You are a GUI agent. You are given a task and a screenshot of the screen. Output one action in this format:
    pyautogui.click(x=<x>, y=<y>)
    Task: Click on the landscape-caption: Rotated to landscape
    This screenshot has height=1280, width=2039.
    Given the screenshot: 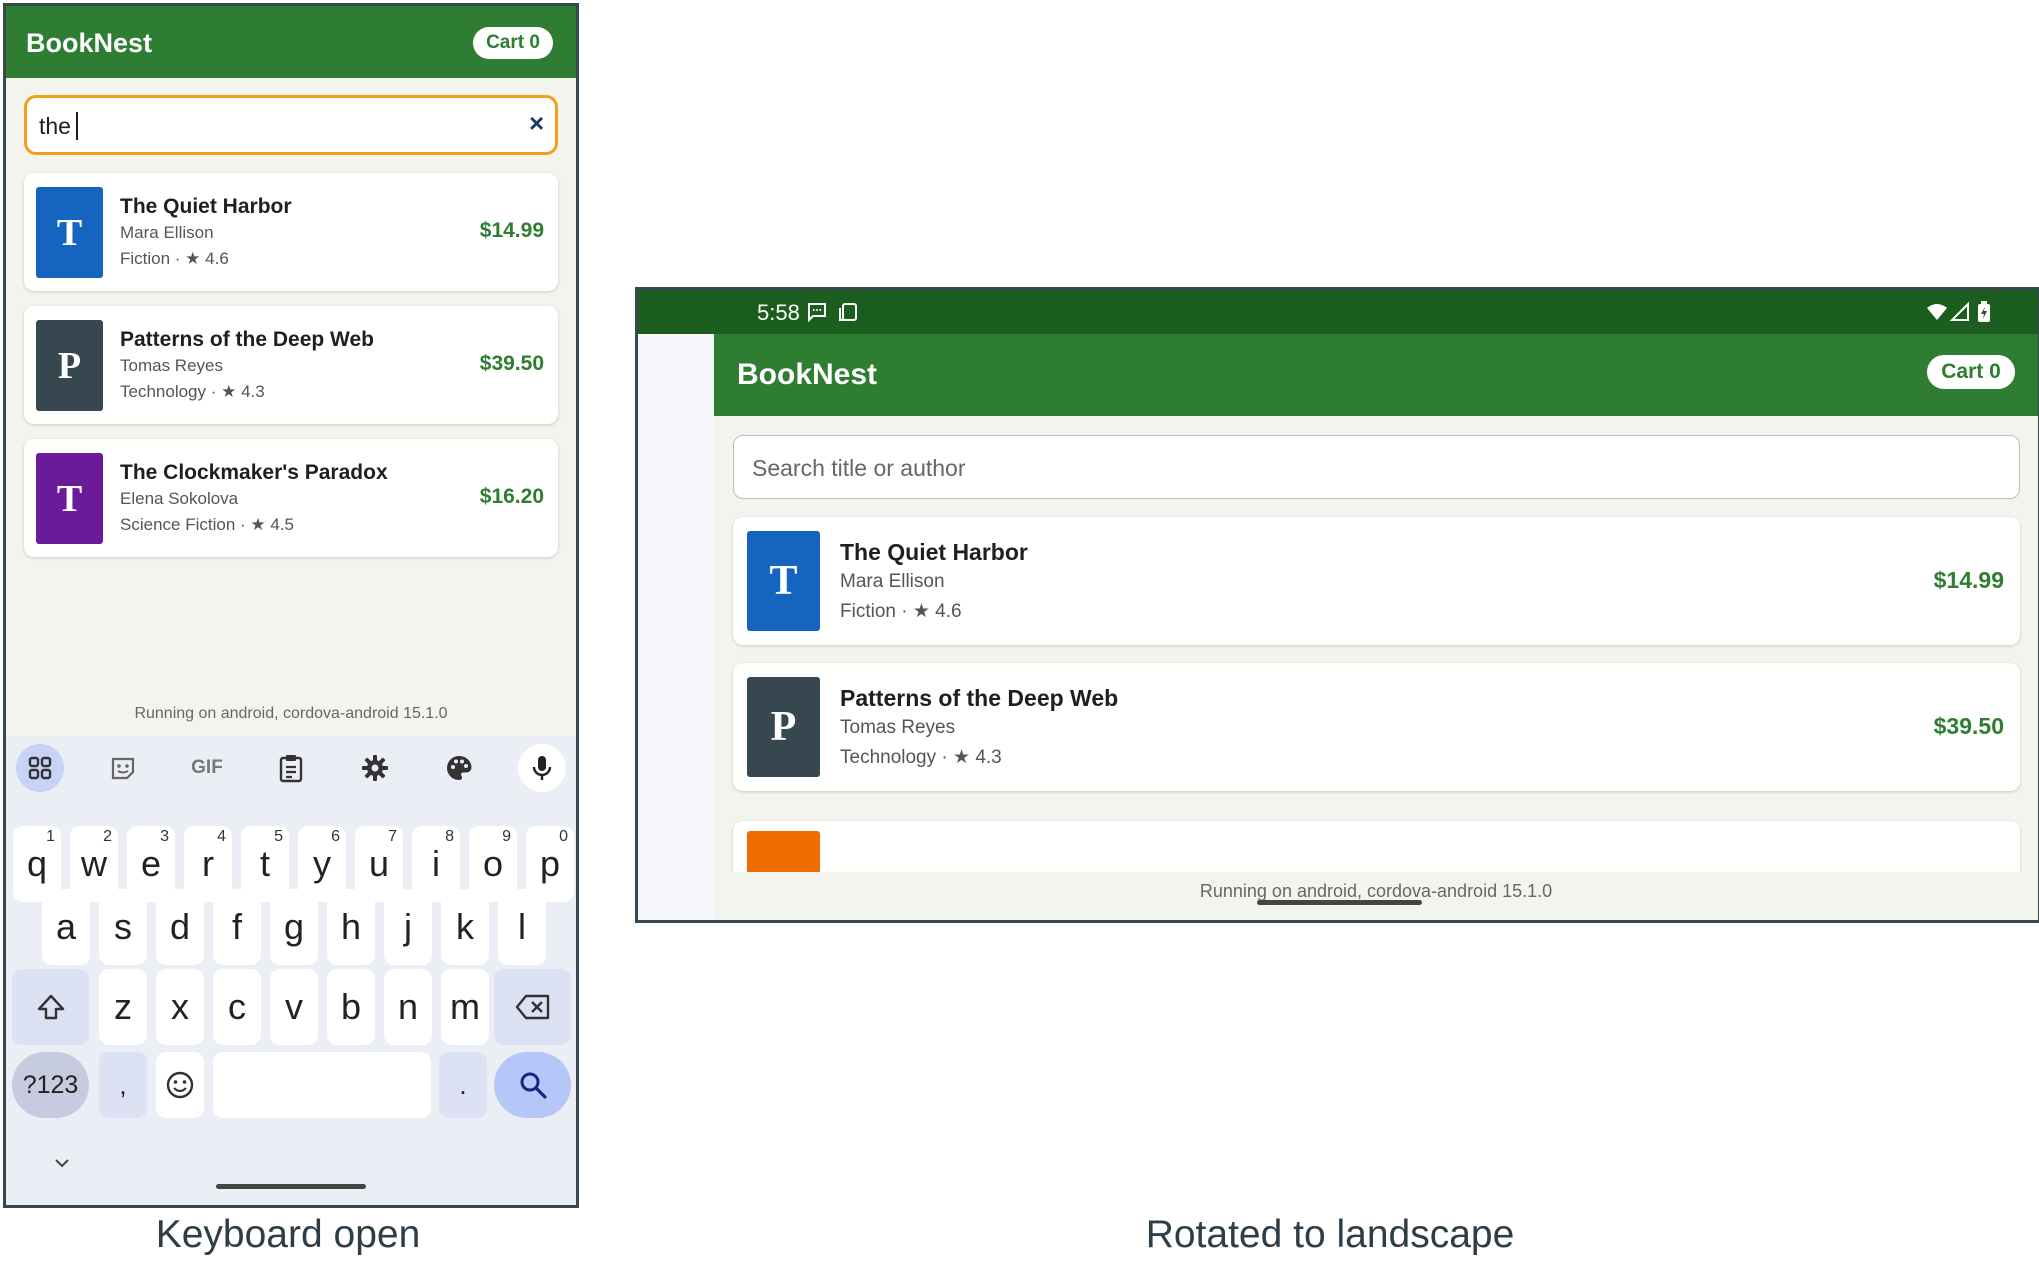 What is the action you would take?
    pyautogui.click(x=1330, y=1234)
    